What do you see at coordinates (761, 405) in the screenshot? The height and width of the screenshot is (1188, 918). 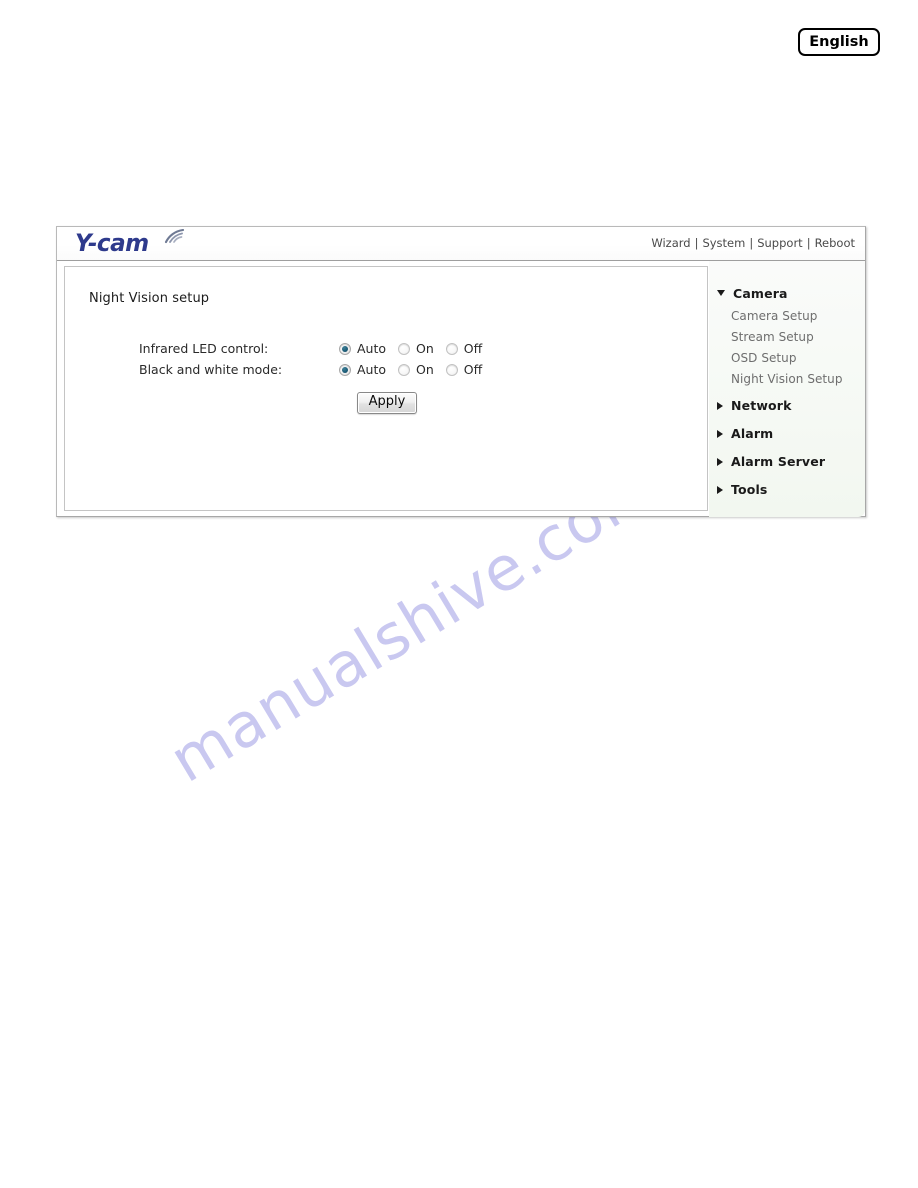 I see `sidebar-group-label: Network` at bounding box center [761, 405].